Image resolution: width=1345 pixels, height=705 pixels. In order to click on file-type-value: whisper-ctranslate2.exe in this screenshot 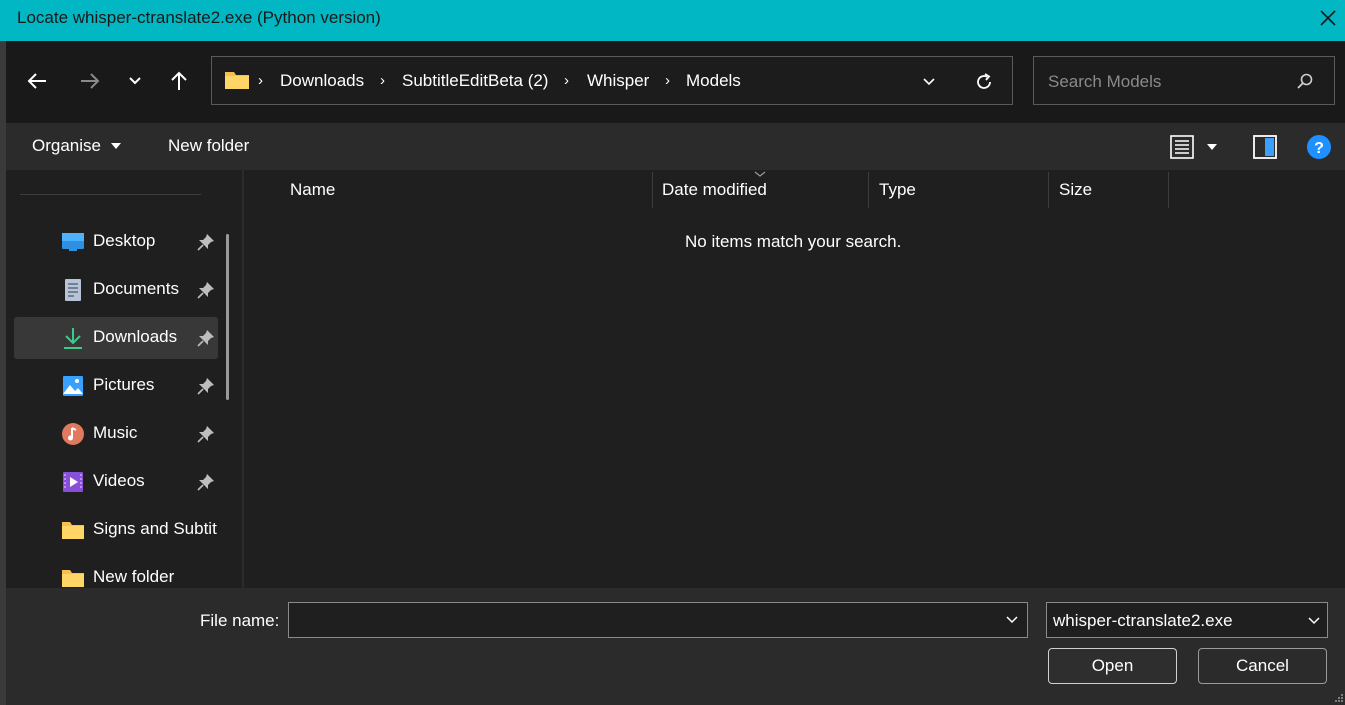, I will do `click(1143, 620)`.